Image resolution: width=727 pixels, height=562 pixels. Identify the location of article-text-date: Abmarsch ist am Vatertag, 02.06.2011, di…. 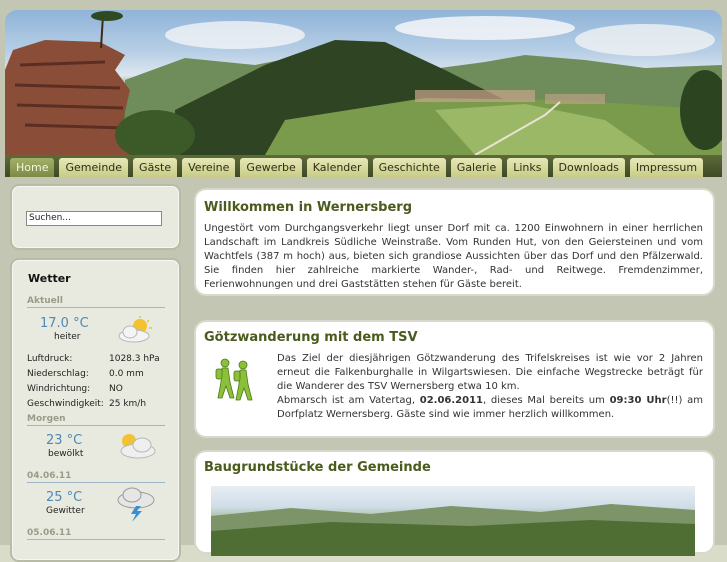
(490, 407).